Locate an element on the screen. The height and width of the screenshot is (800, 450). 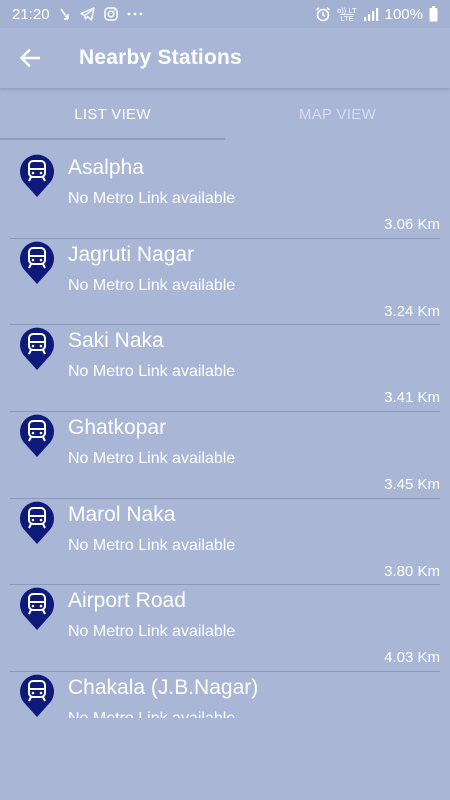
station-row: Marol Naka No Metro Link available 3.80 Km is located at coordinates (225, 542).